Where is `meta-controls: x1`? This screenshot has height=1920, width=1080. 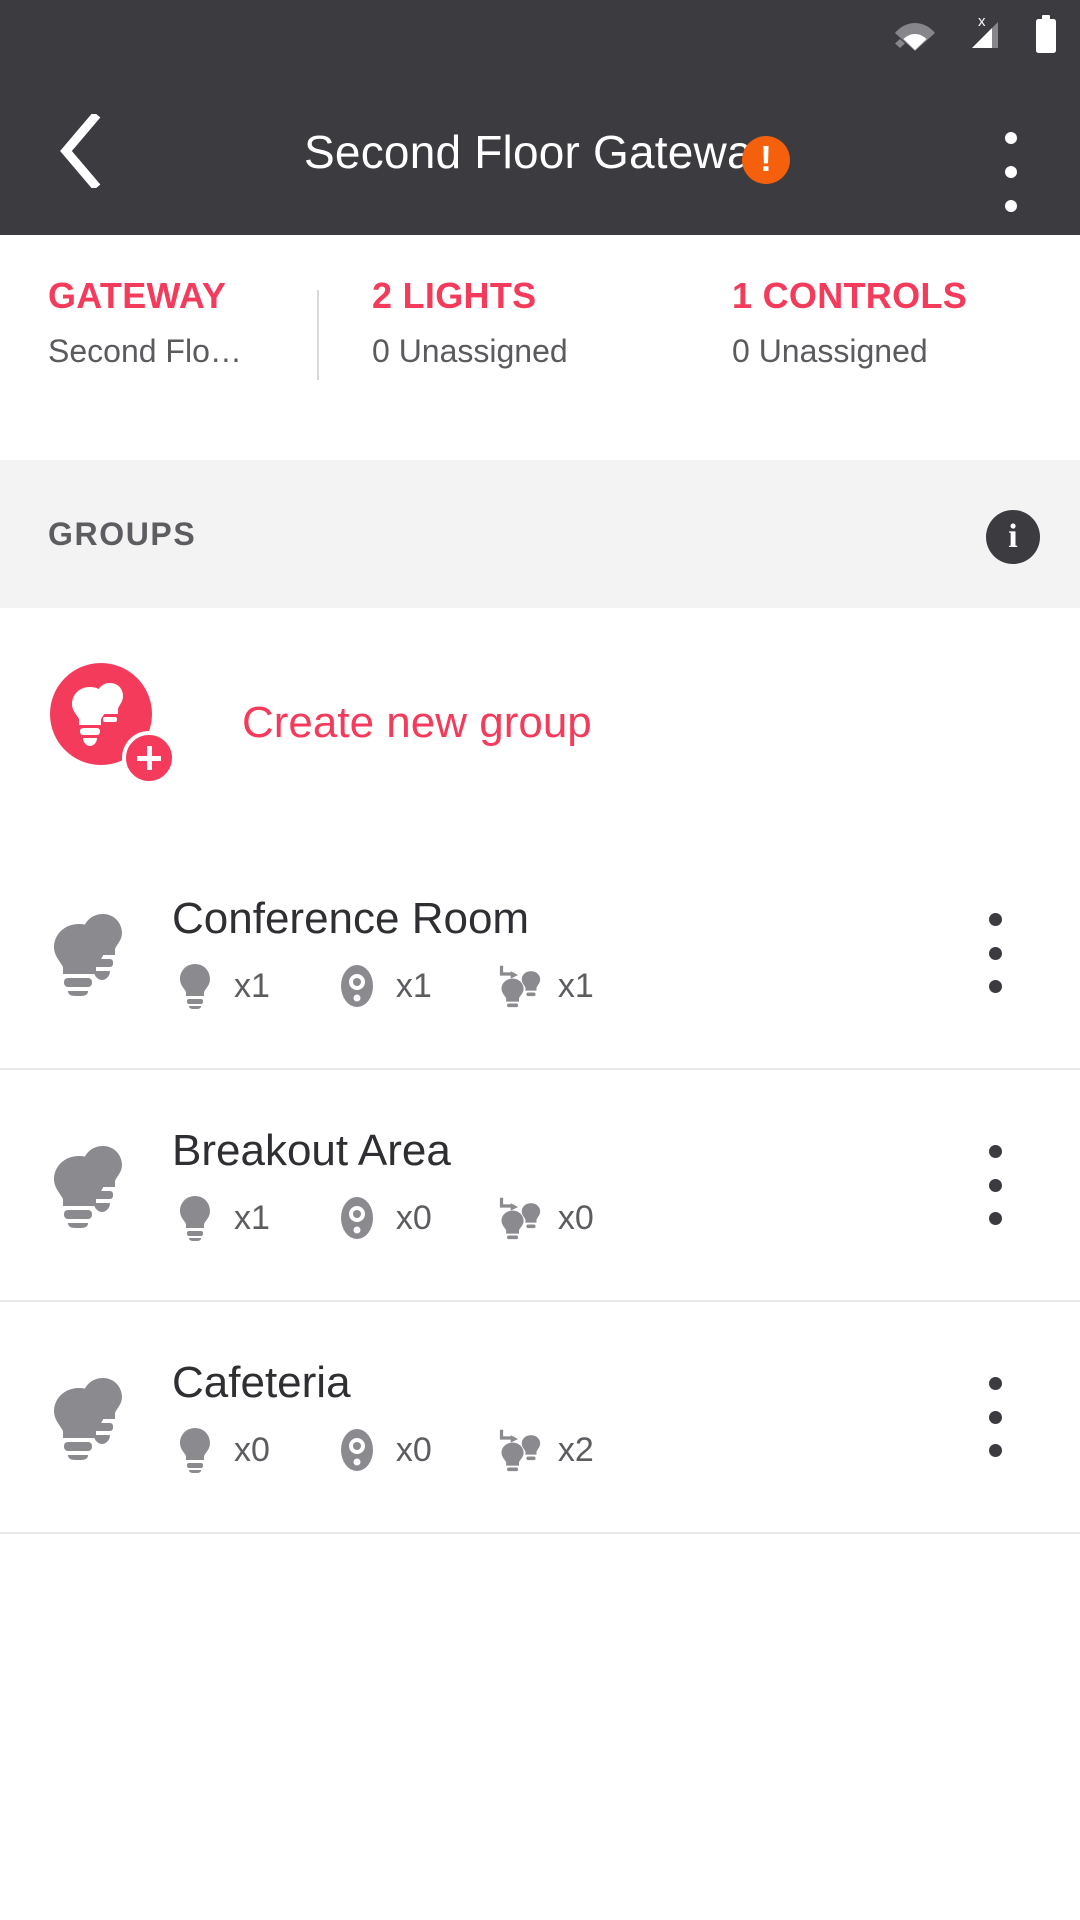
meta-controls: x1 is located at coordinates (383, 986).